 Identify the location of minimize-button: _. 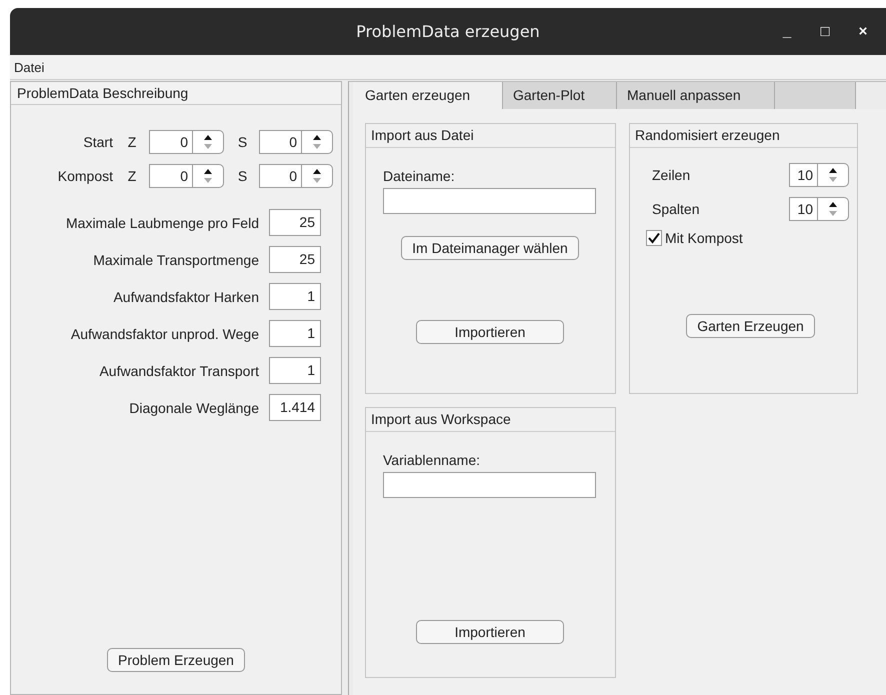
(787, 31).